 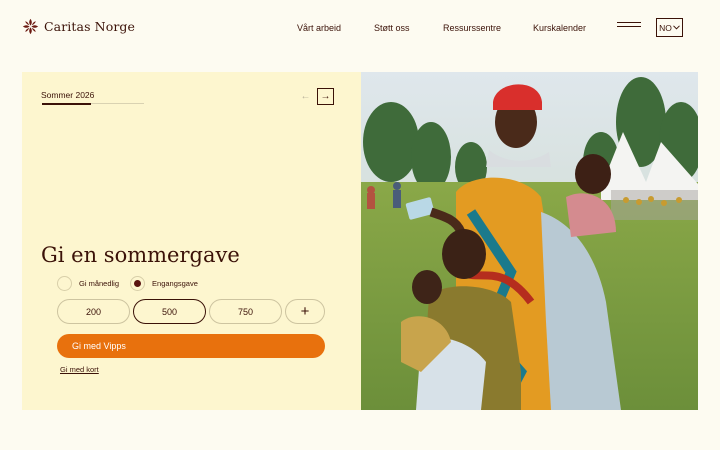 What do you see at coordinates (99, 283) in the screenshot?
I see `radio-monthly-label: Gi månedlig` at bounding box center [99, 283].